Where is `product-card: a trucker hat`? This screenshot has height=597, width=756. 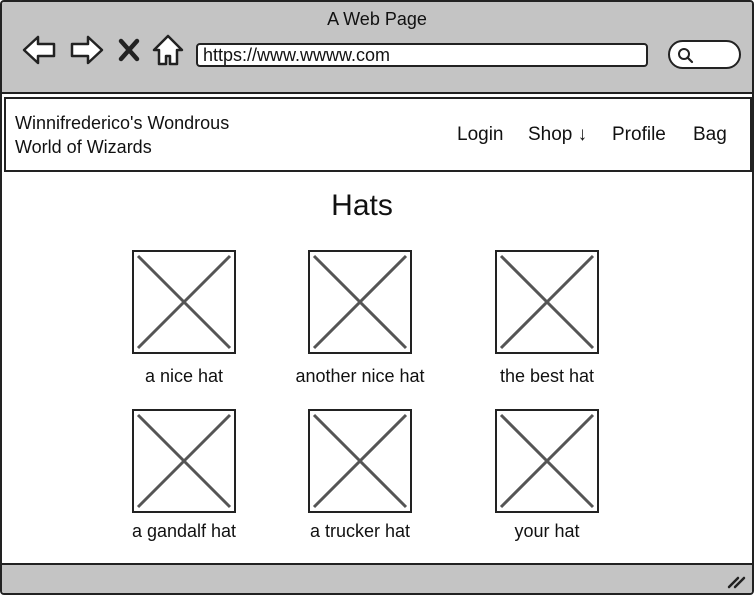 product-card: a trucker hat is located at coordinates (360, 475).